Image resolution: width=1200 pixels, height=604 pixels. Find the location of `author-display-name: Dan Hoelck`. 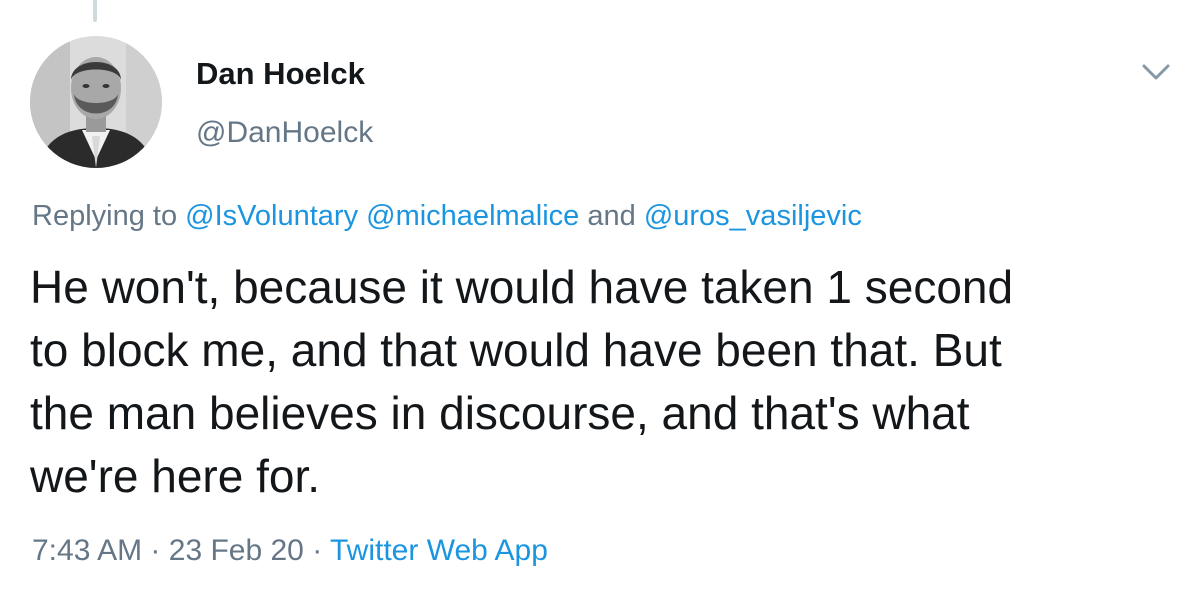

author-display-name: Dan Hoelck is located at coordinates (280, 74).